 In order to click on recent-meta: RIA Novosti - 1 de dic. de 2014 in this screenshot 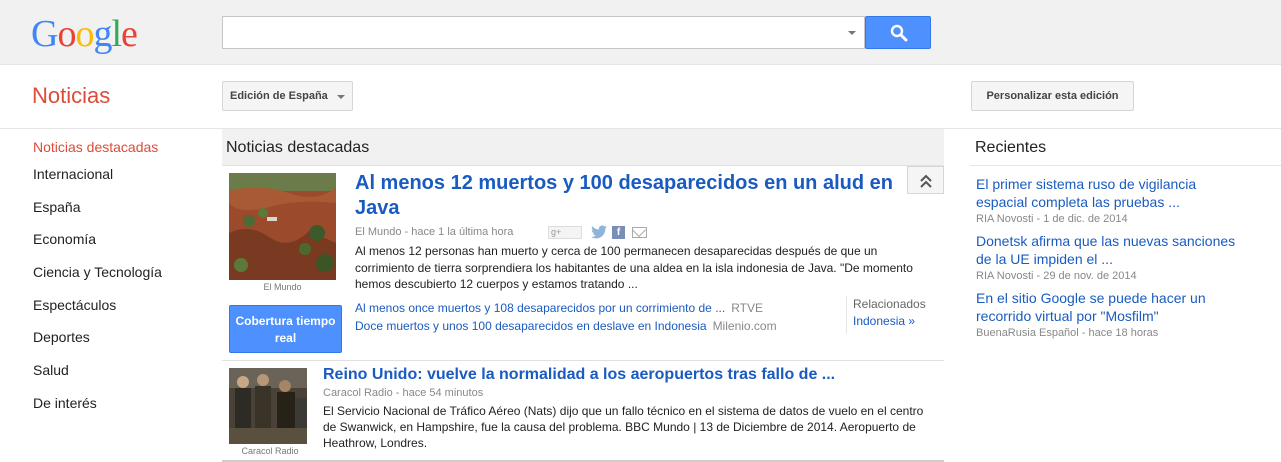, I will do `click(1052, 219)`.